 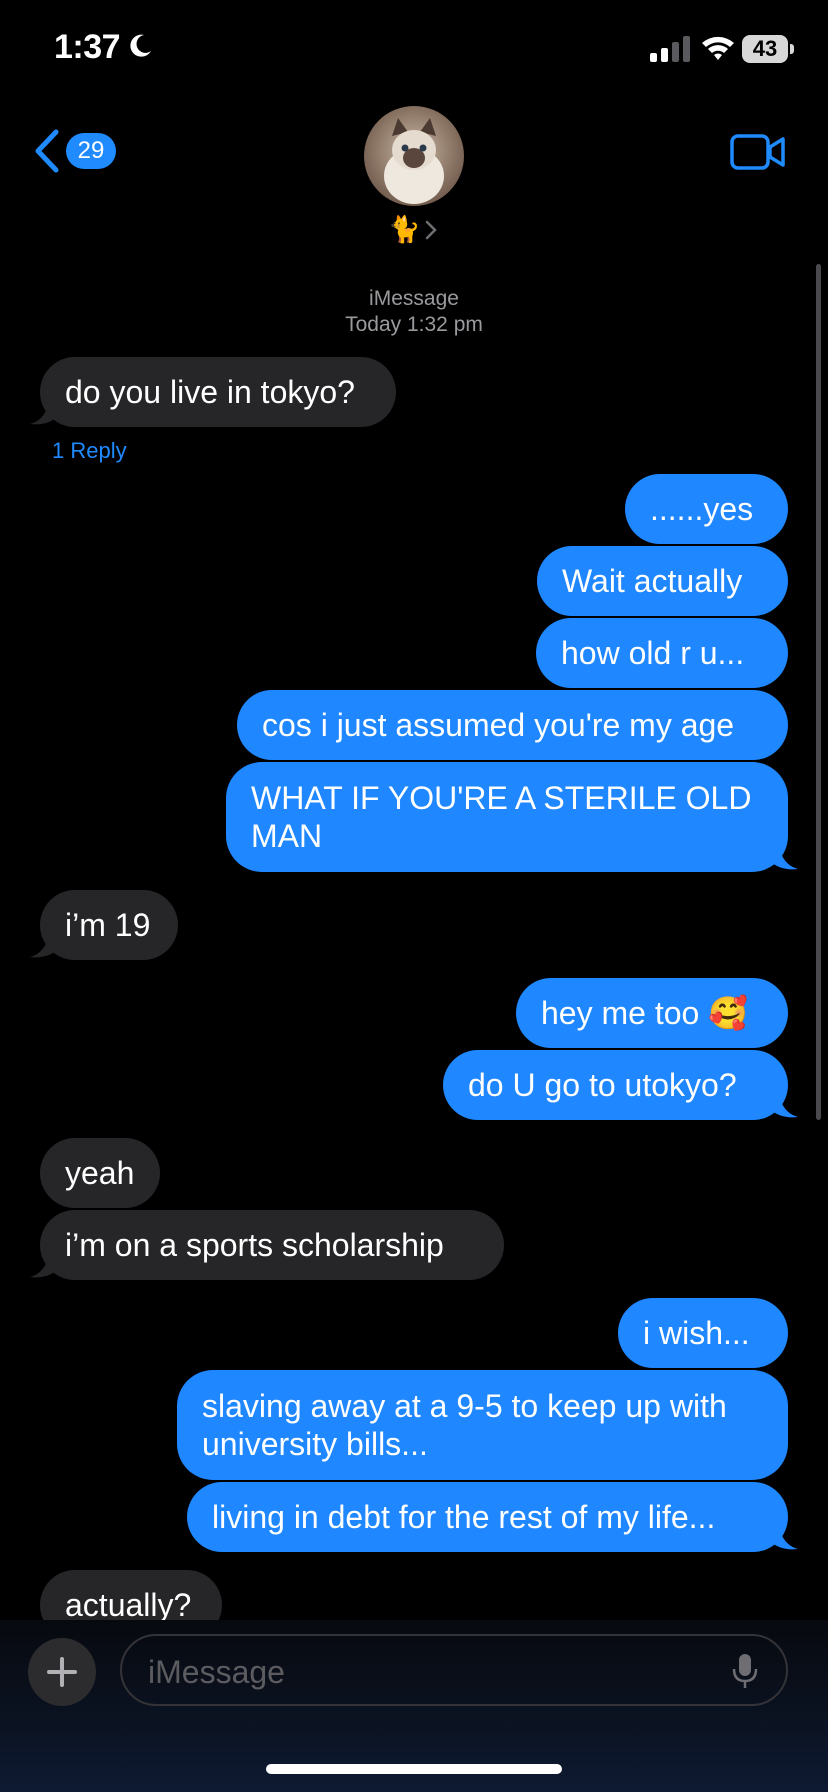 What do you see at coordinates (91, 151) in the screenshot?
I see `unread-count-badge: 29` at bounding box center [91, 151].